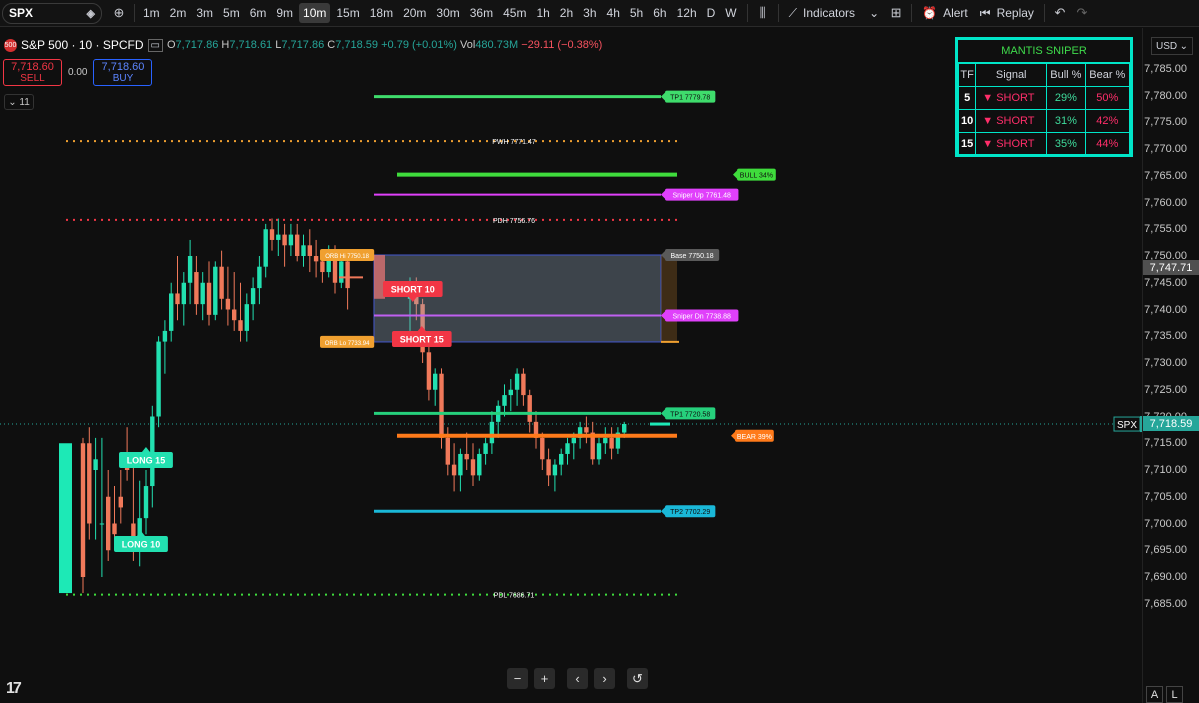 This screenshot has width=1199, height=703. I want to click on interval-3h: 3h, so click(589, 13).